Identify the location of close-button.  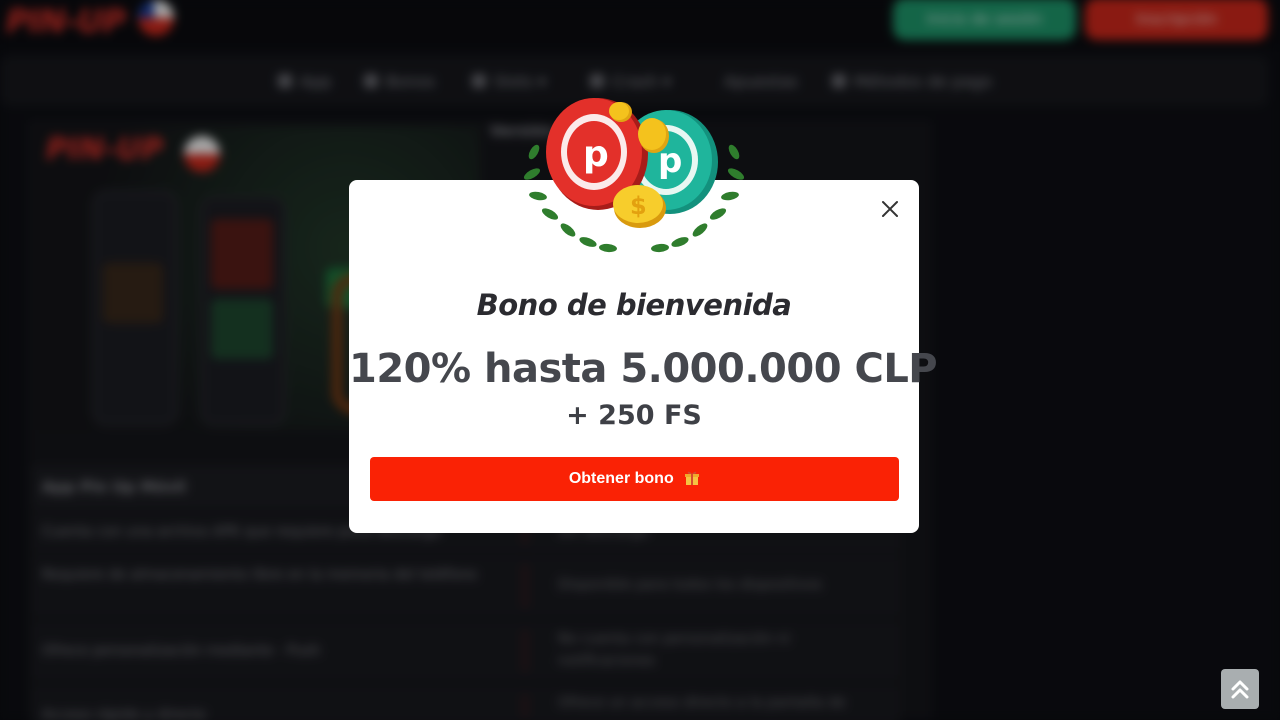
(890, 209).